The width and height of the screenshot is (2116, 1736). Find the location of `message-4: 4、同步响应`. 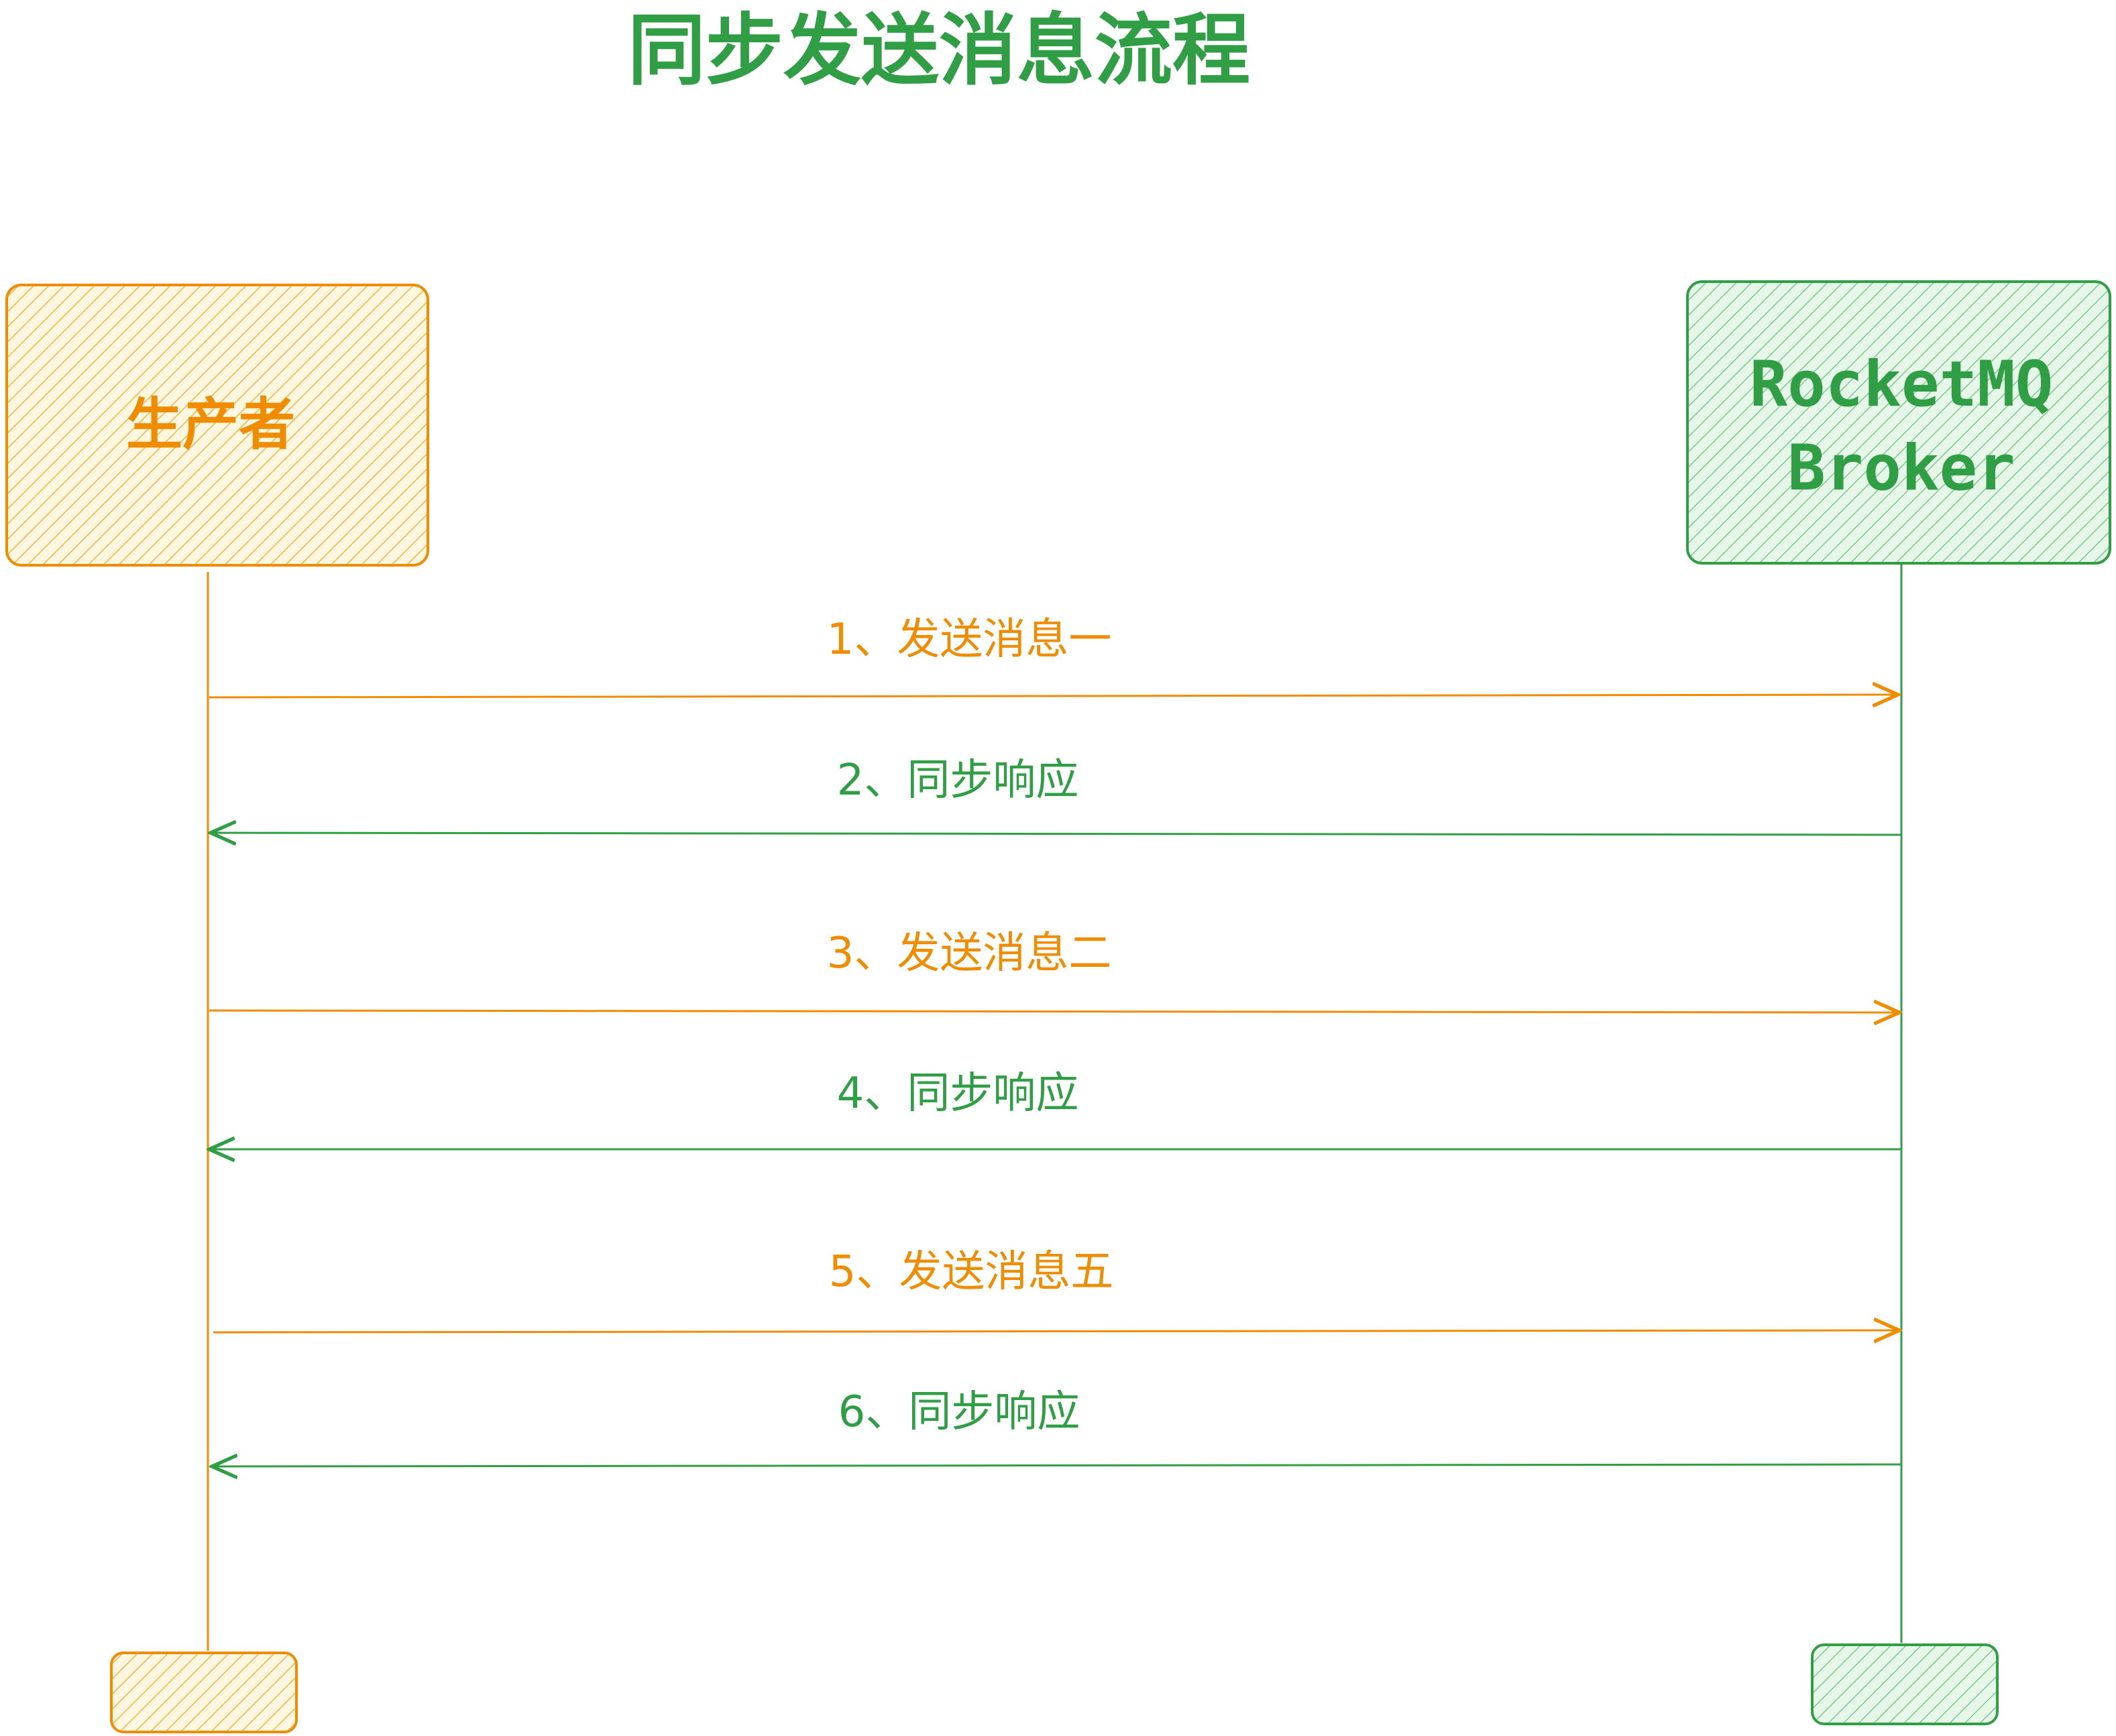

message-4: 4、同步响应 is located at coordinates (1055, 1109).